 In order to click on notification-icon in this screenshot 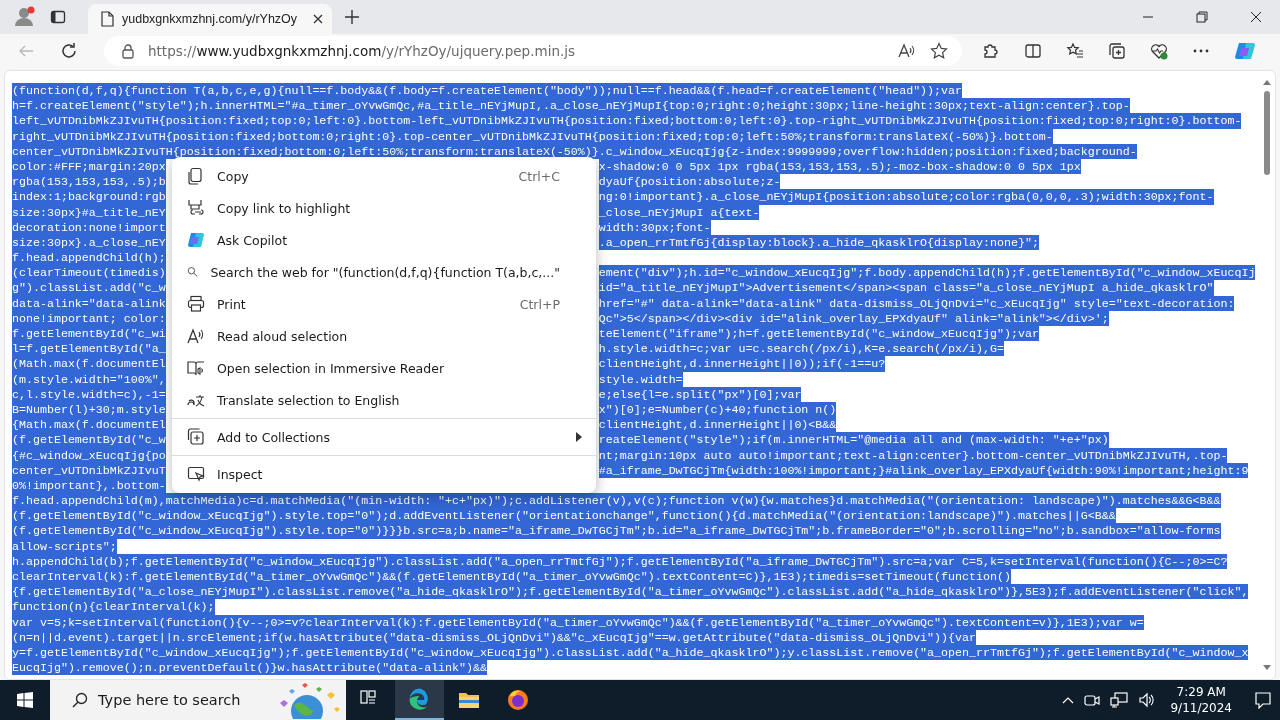, I will do `click(1263, 700)`.